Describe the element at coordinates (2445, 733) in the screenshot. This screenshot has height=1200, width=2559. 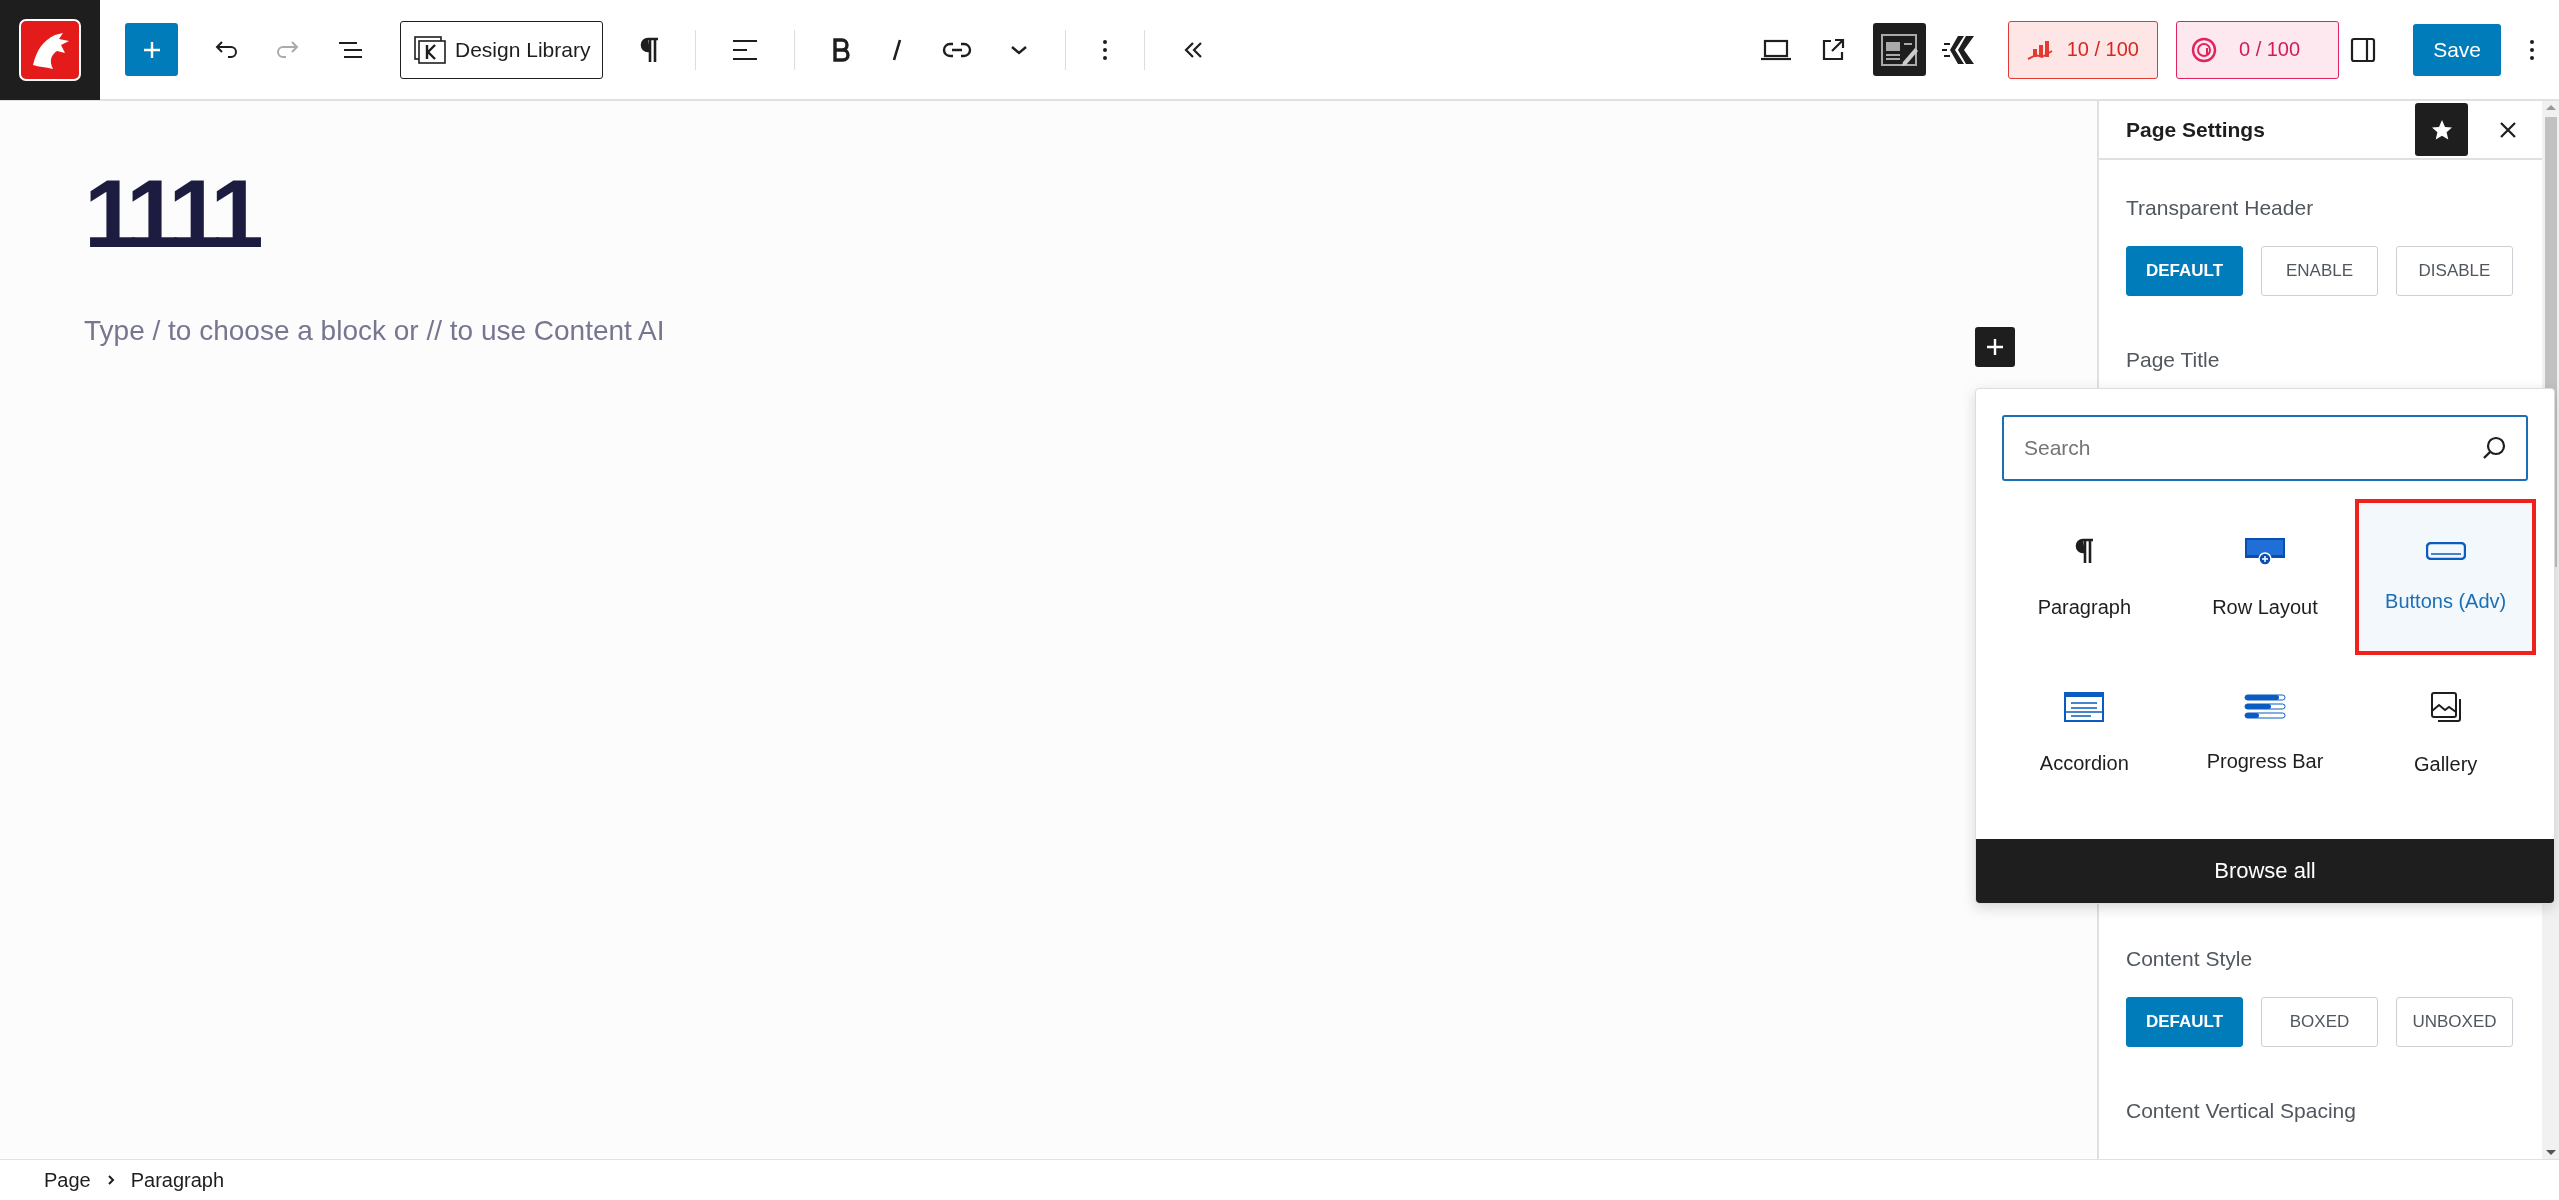
I see `block-item: Gallery` at that location.